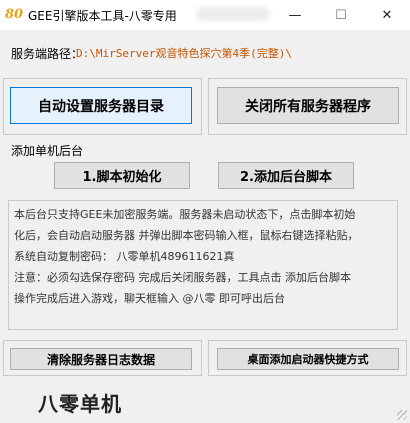 This screenshot has width=410, height=423. I want to click on auto-set-server-dir-button: 自动设置服务器目录, so click(101, 105).